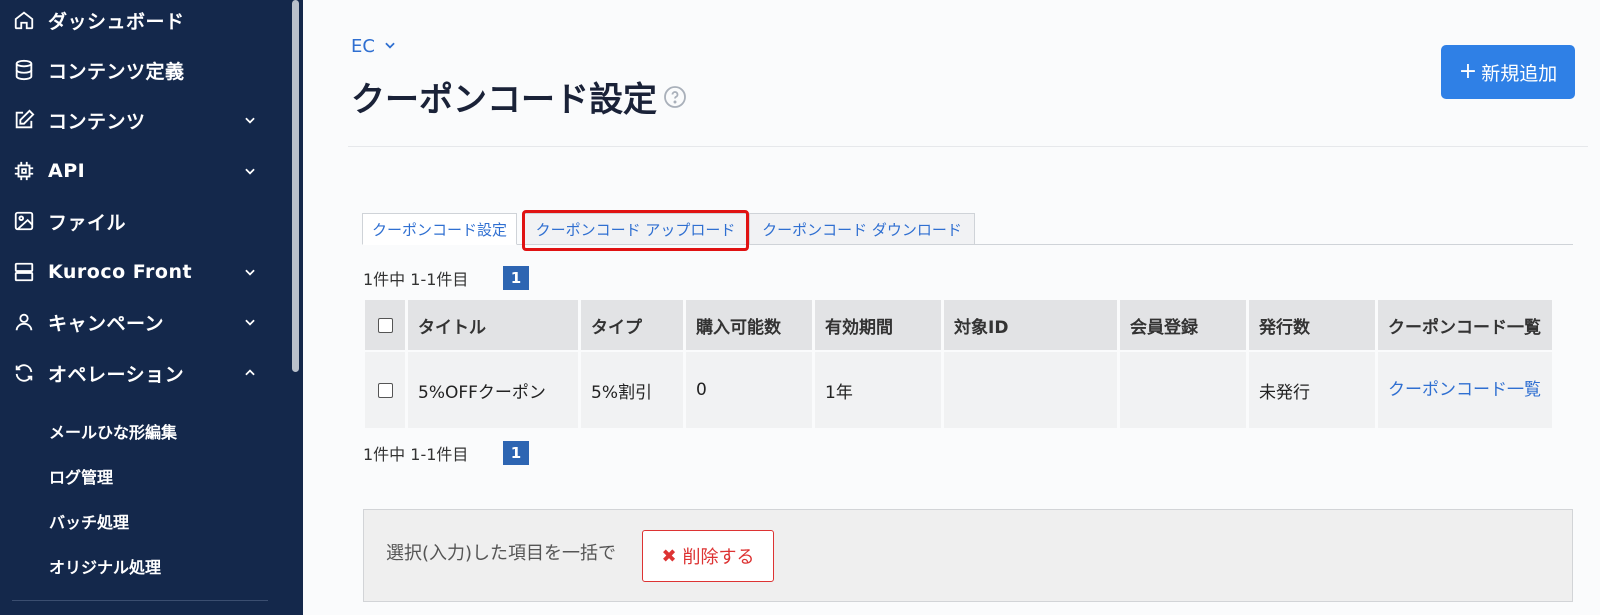  I want to click on sidebar-item-kuroco-front: Kuroco Front, so click(145, 272).